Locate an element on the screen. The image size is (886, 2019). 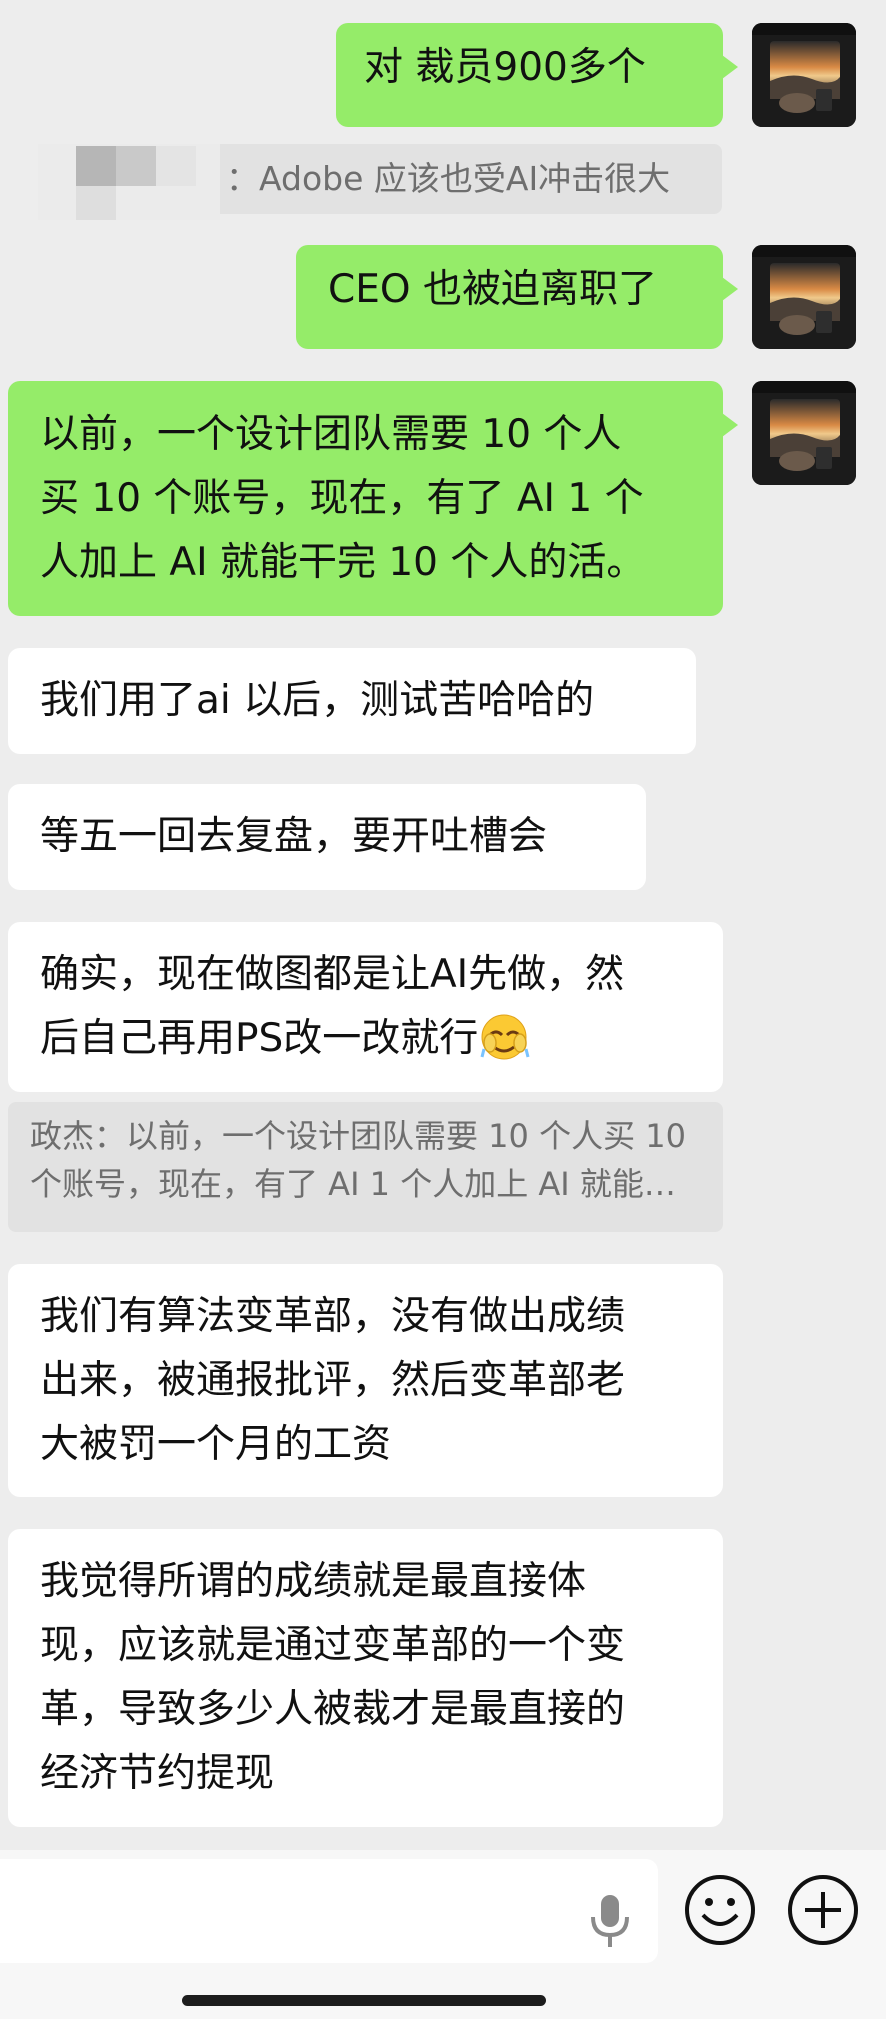
sent-message-bubble: 对 裁员900多个 is located at coordinates (537, 75).